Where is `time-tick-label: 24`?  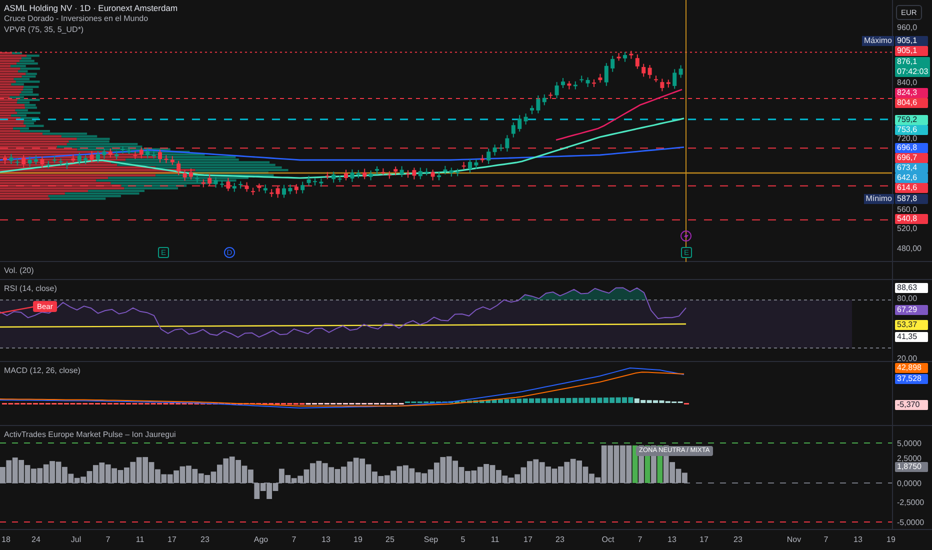 time-tick-label: 24 is located at coordinates (36, 540).